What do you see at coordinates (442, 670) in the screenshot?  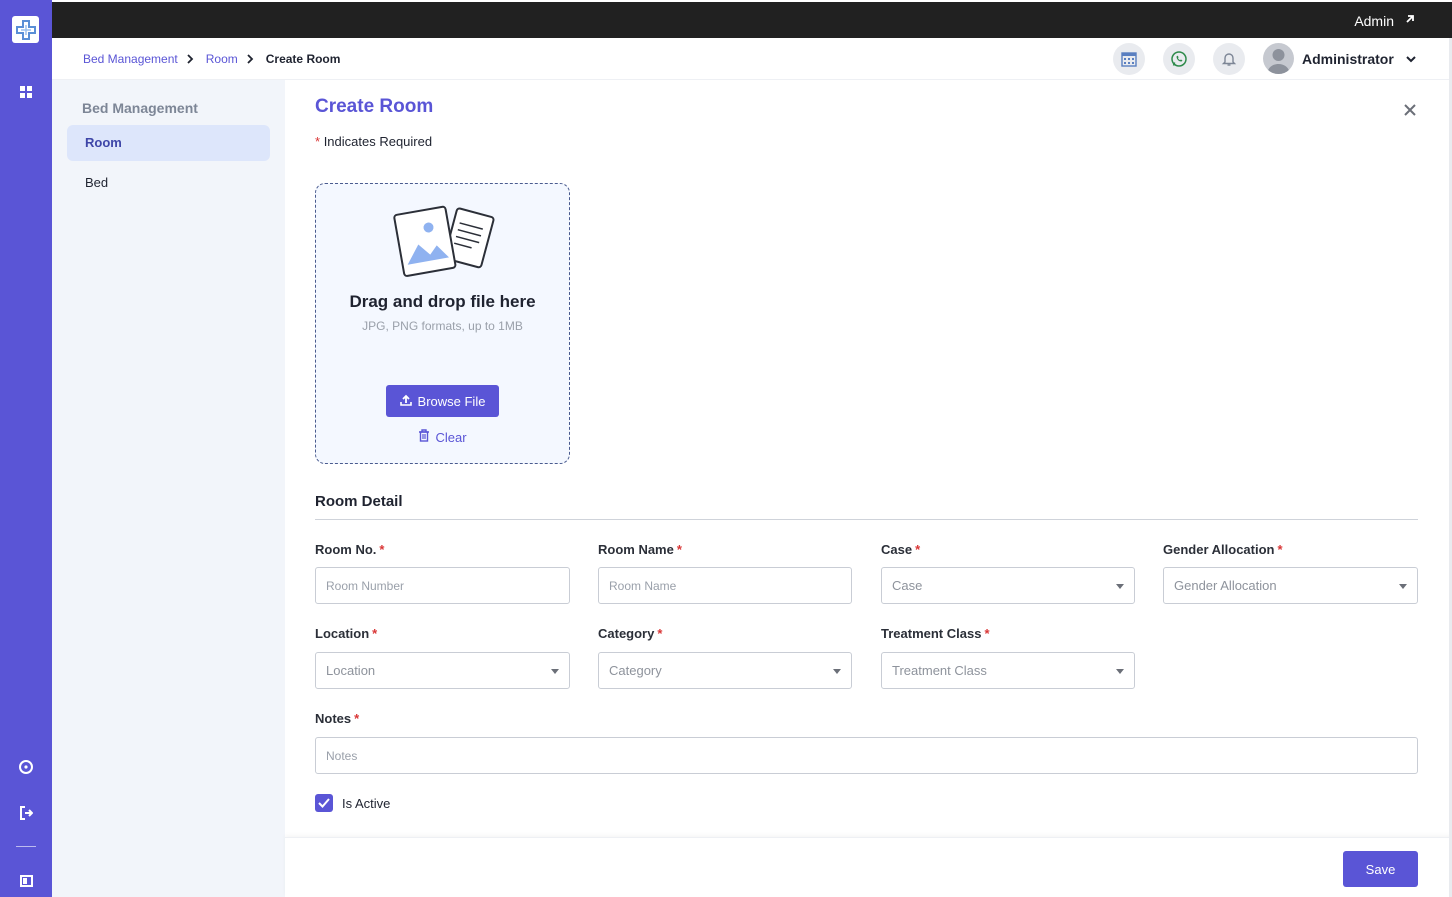 I see `location-select: Location` at bounding box center [442, 670].